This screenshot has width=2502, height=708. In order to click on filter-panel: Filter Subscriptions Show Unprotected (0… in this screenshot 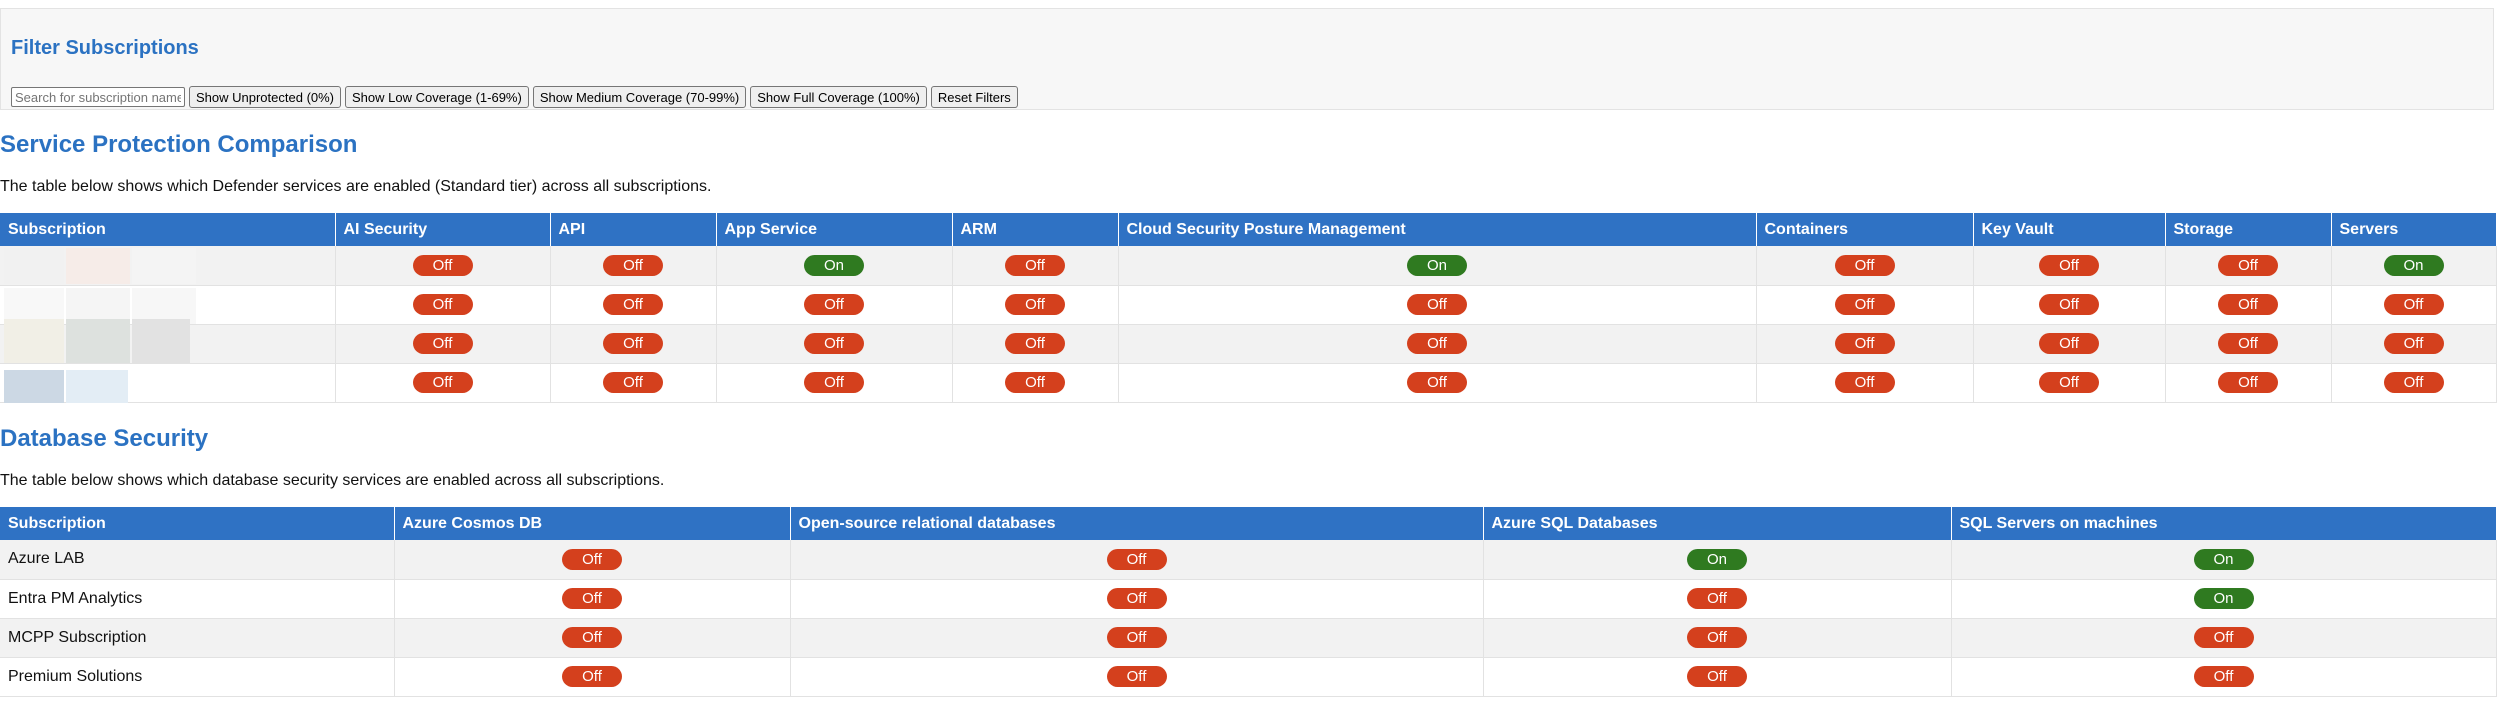, I will do `click(1247, 59)`.